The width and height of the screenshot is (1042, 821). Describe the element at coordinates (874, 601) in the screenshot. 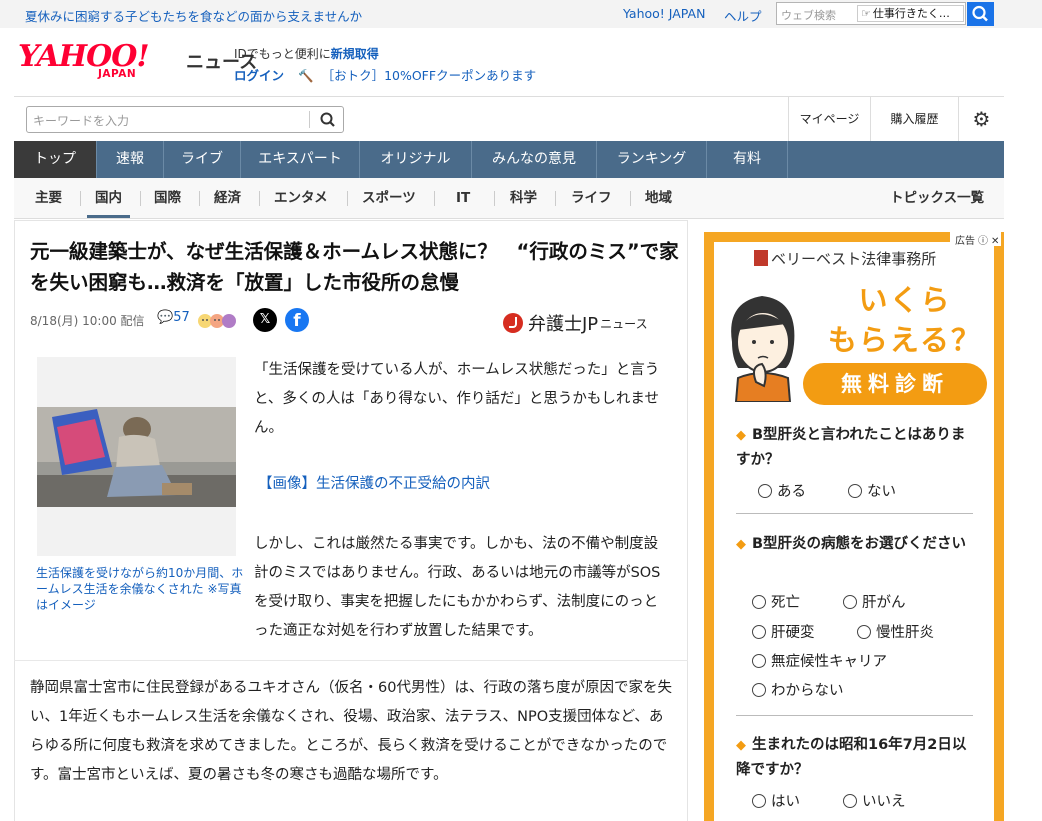

I see `q2-option-liver-cancer: 肝がん` at that location.